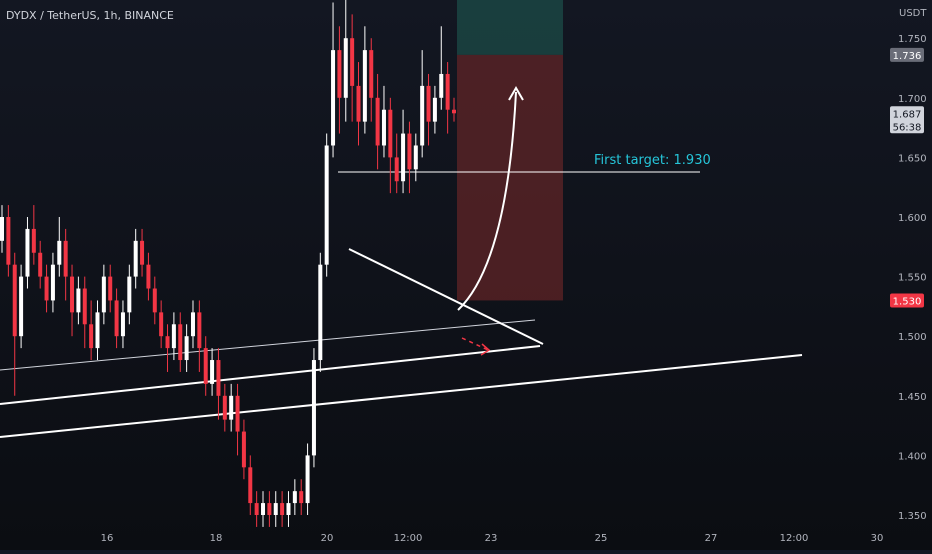 This screenshot has height=554, width=932. Describe the element at coordinates (912, 158) in the screenshot. I see `price-tick-label: 1.650` at that location.